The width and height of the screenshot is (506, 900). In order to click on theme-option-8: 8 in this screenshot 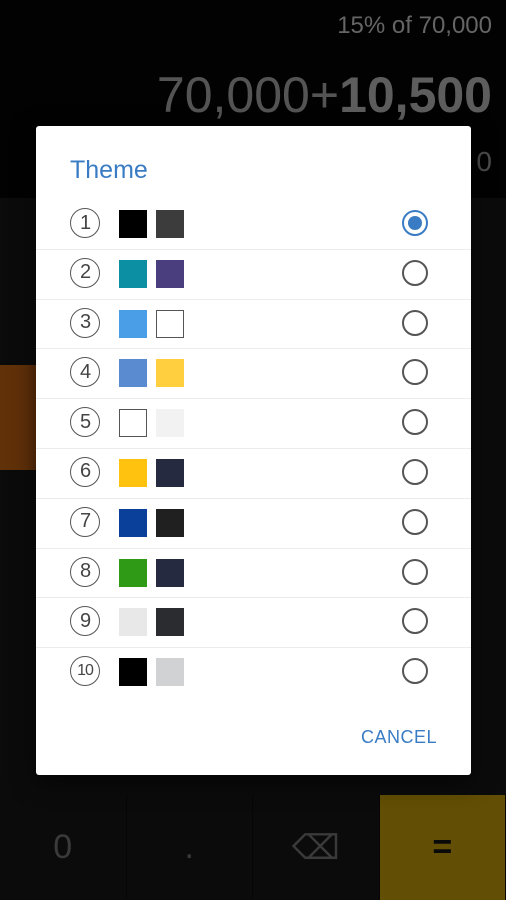, I will do `click(253, 574)`.